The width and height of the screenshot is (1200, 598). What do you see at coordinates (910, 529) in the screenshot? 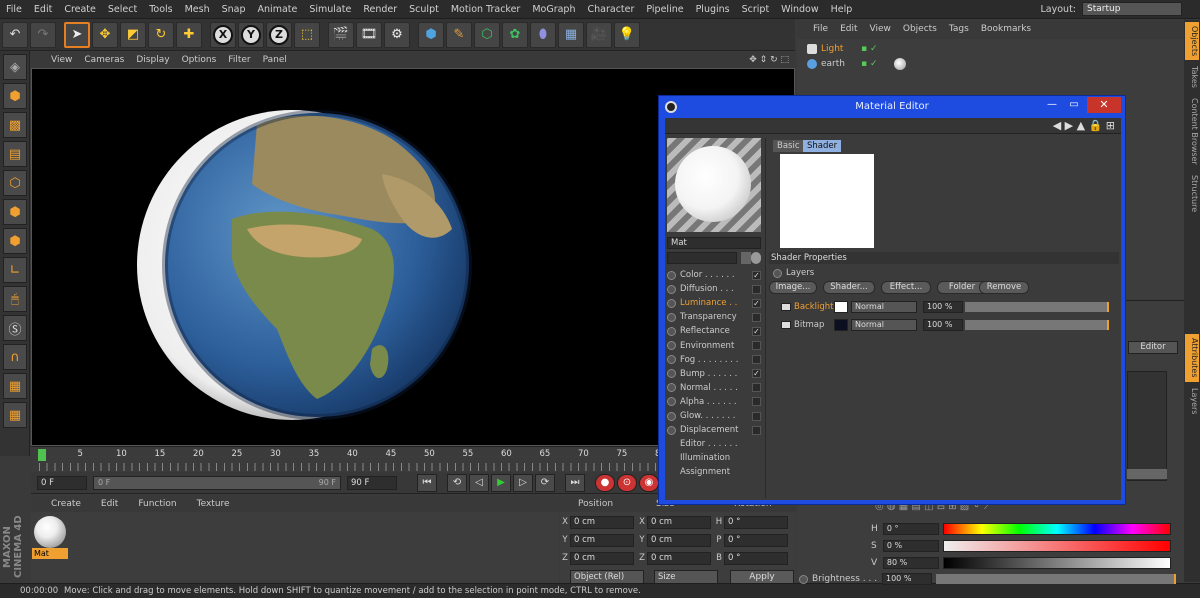
I see `hsv-value-field: 0 °` at bounding box center [910, 529].